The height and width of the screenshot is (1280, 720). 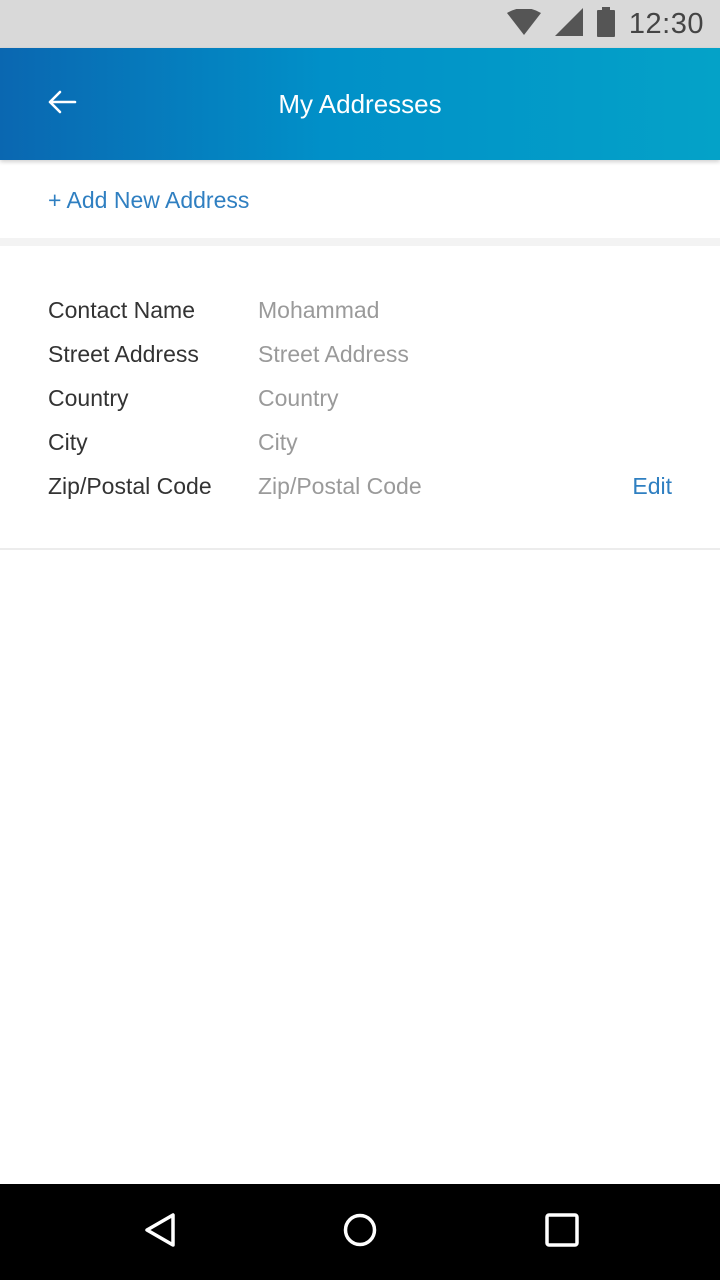 I want to click on nav-home-button, so click(x=360, y=1232).